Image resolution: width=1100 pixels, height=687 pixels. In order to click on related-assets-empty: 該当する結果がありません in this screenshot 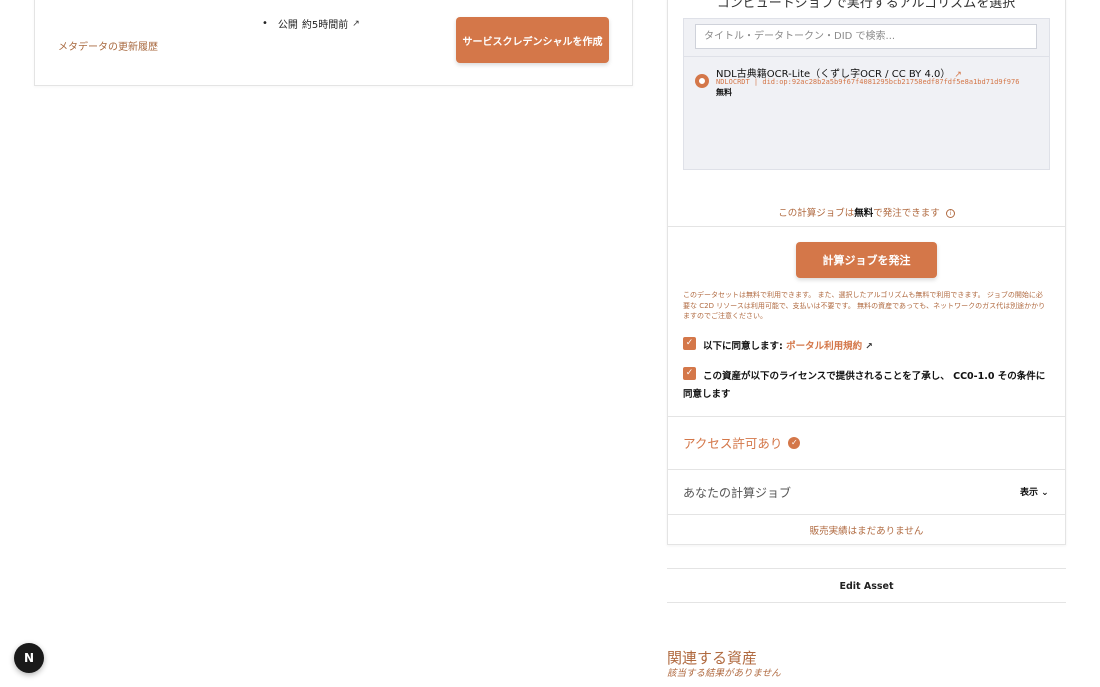, I will do `click(724, 673)`.